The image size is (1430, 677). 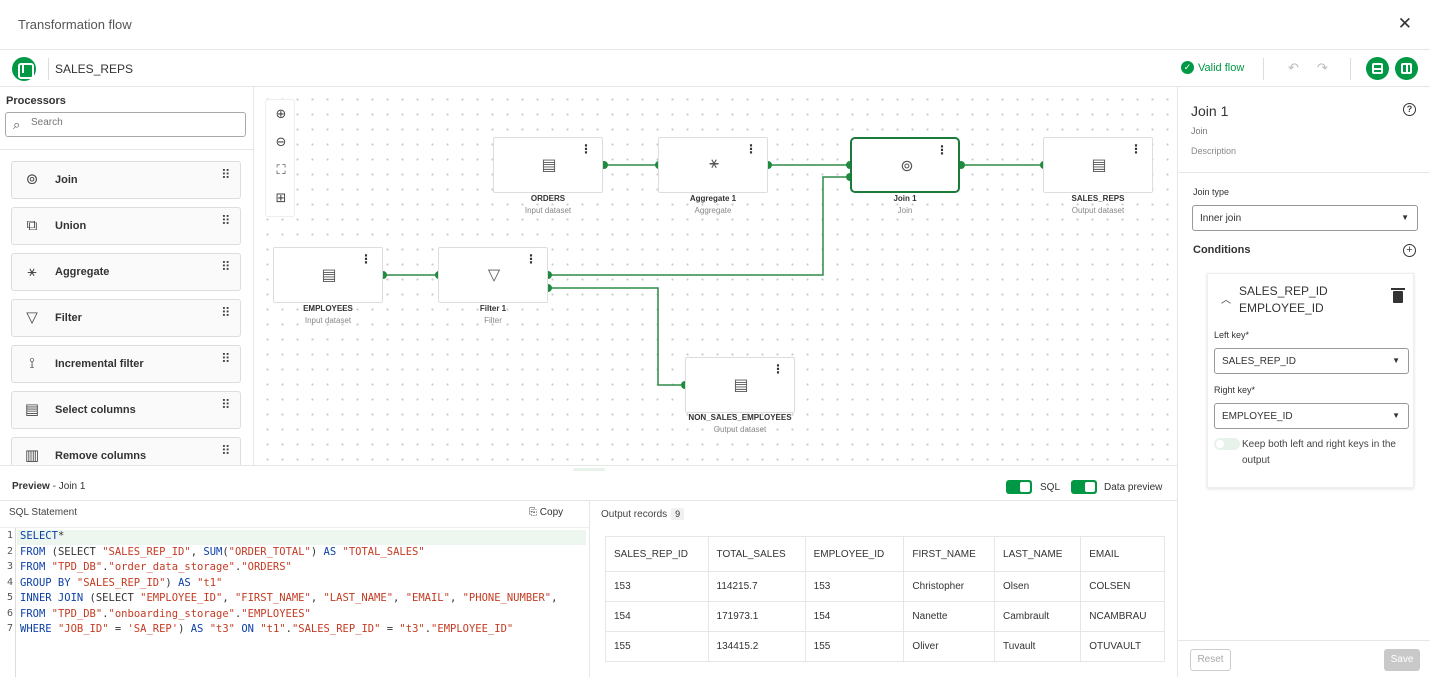 What do you see at coordinates (533, 512) in the screenshot?
I see `copy-icon: ⎘` at bounding box center [533, 512].